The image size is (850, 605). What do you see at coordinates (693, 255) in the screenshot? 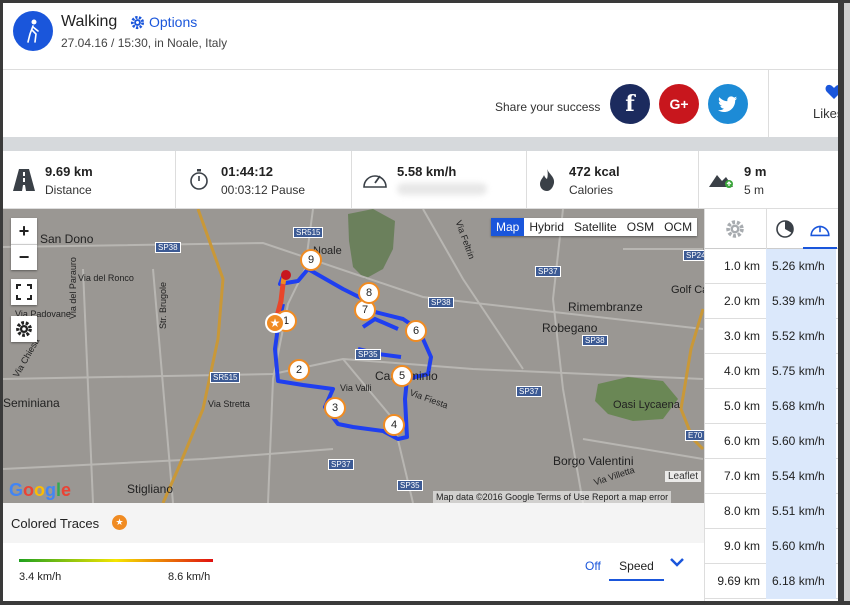
I see `road-badge: SP24` at bounding box center [693, 255].